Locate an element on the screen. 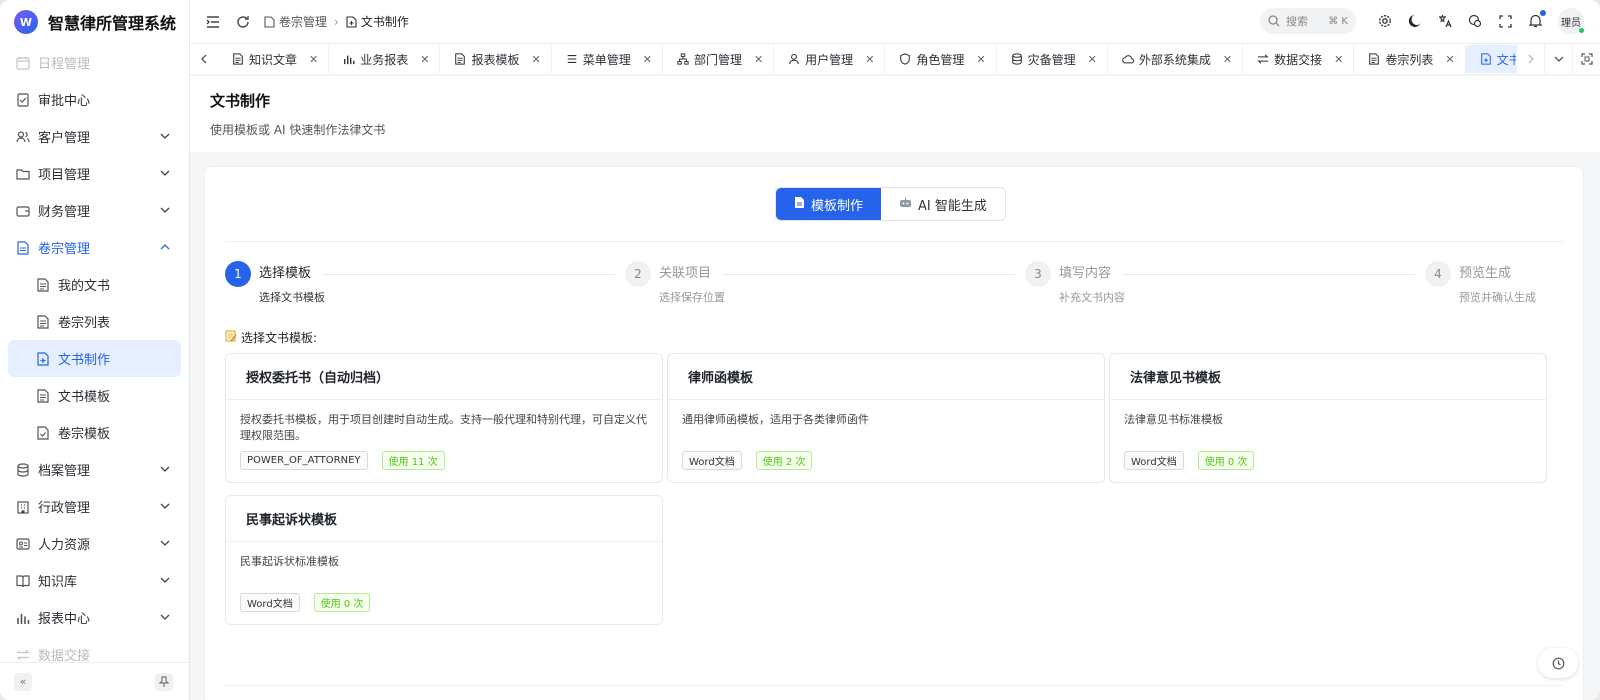  breadcrumb: 卷宗管理 › 文书制作 is located at coordinates (336, 21).